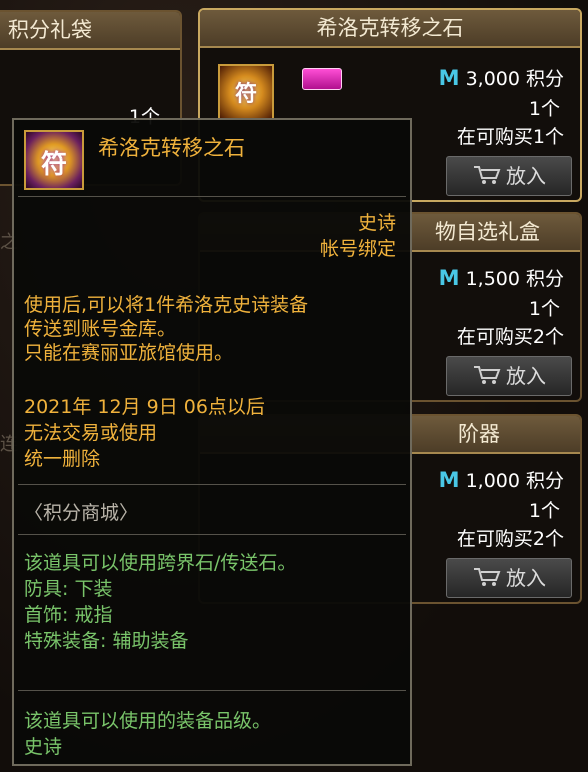 Image resolution: width=588 pixels, height=772 pixels. I want to click on desc-line: 使用后,可以将1件希洛克史诗装备, so click(166, 305).